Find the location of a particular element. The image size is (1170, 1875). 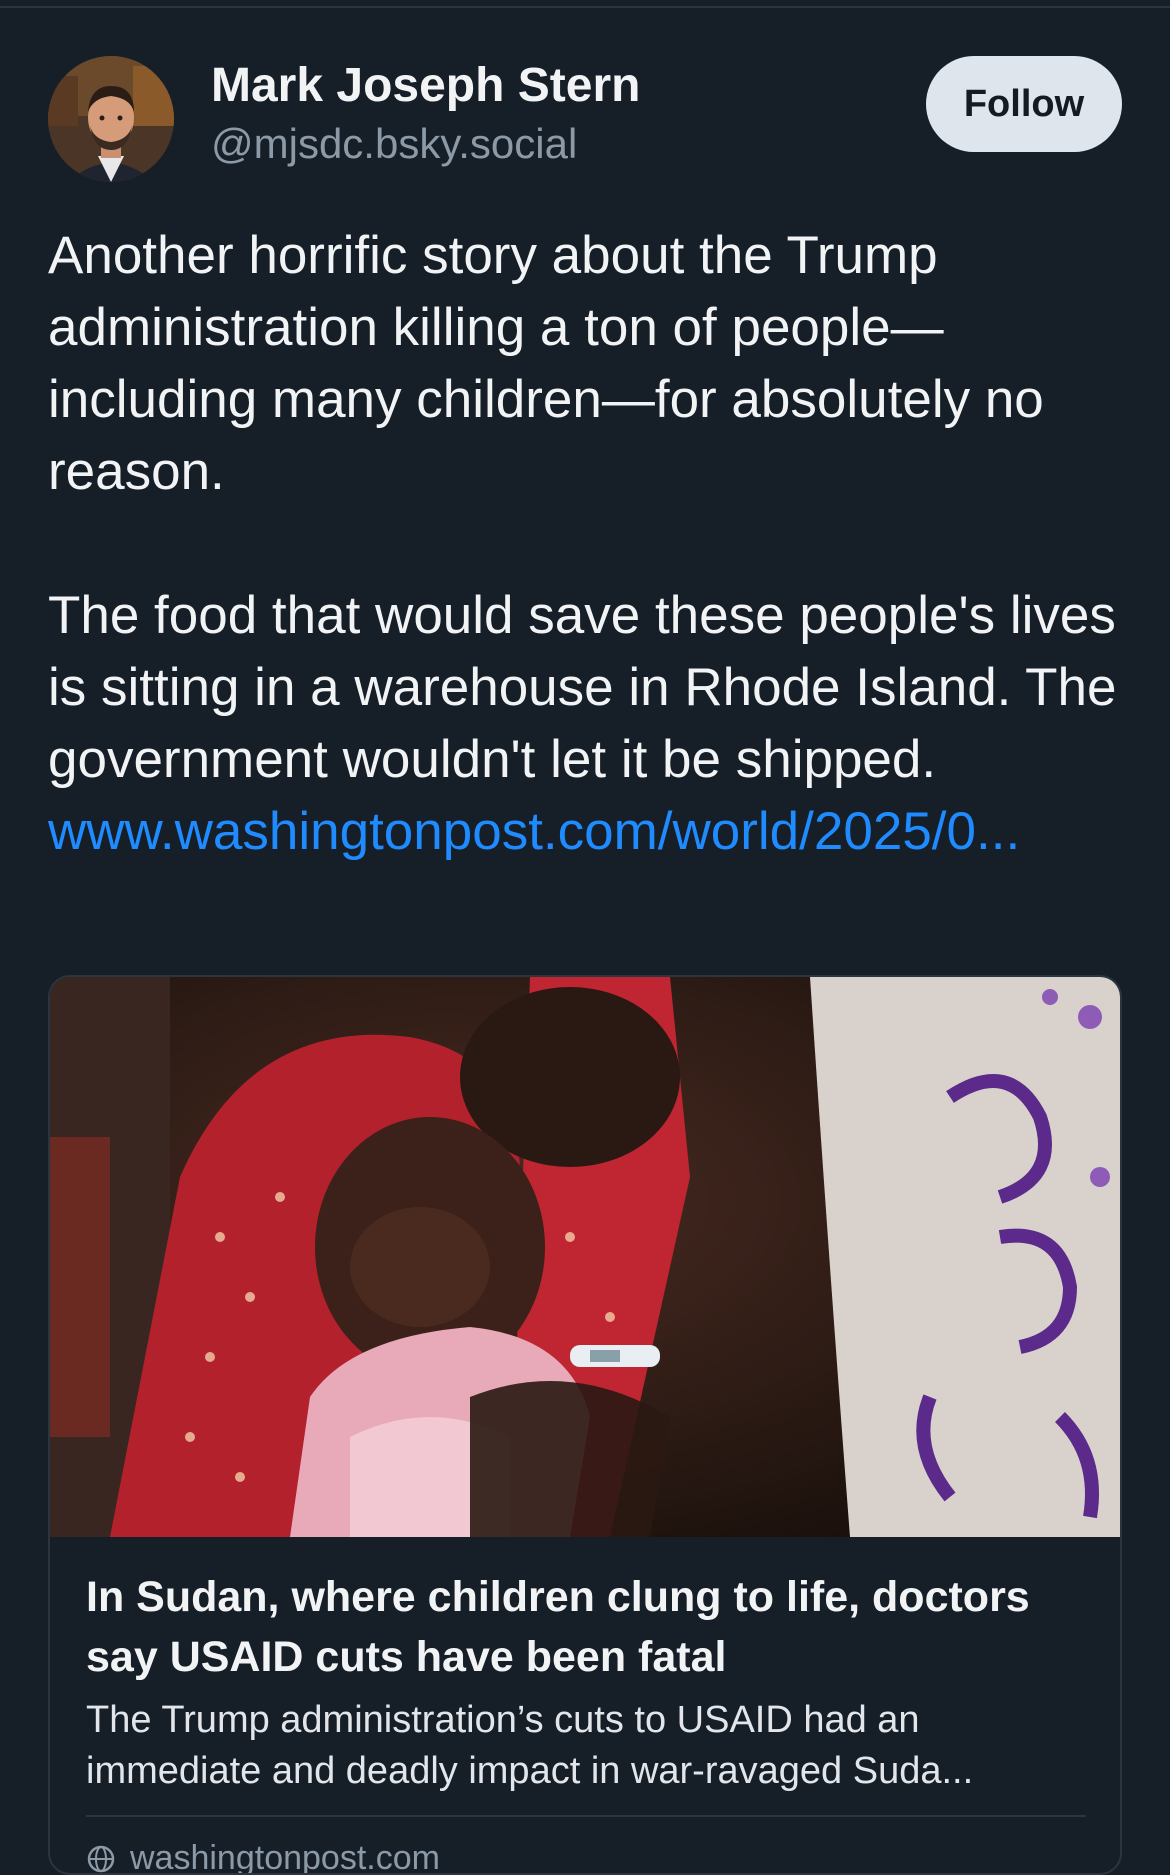

embed-domain-row: washingtonpost.com is located at coordinates (263, 1857).